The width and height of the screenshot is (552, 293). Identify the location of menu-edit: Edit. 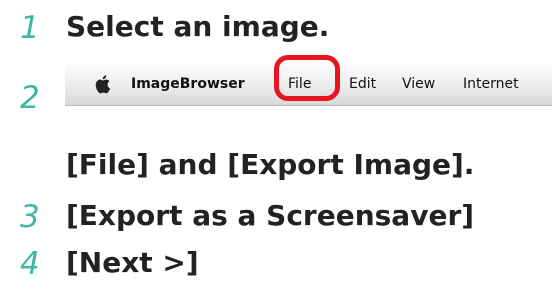
(362, 84).